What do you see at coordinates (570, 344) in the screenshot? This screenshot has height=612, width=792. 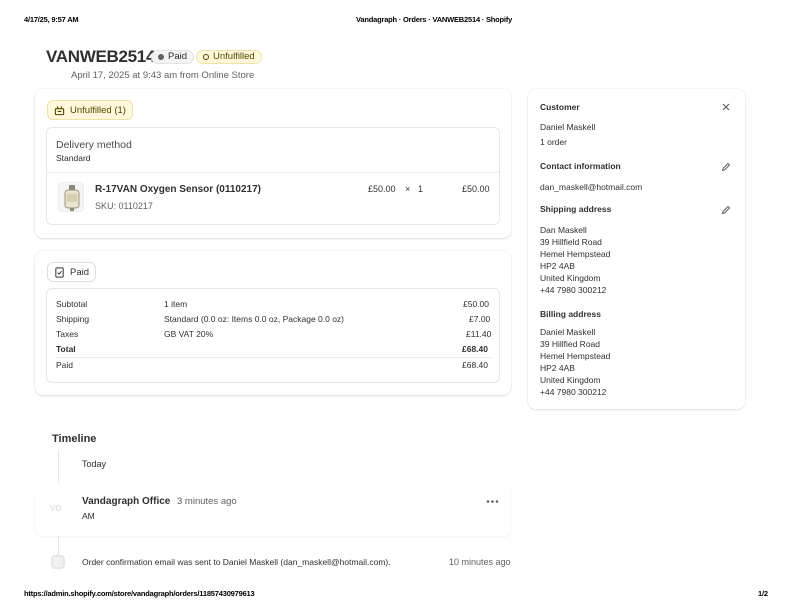 I see `billing-address-line: 39 Hillfied Road` at bounding box center [570, 344].